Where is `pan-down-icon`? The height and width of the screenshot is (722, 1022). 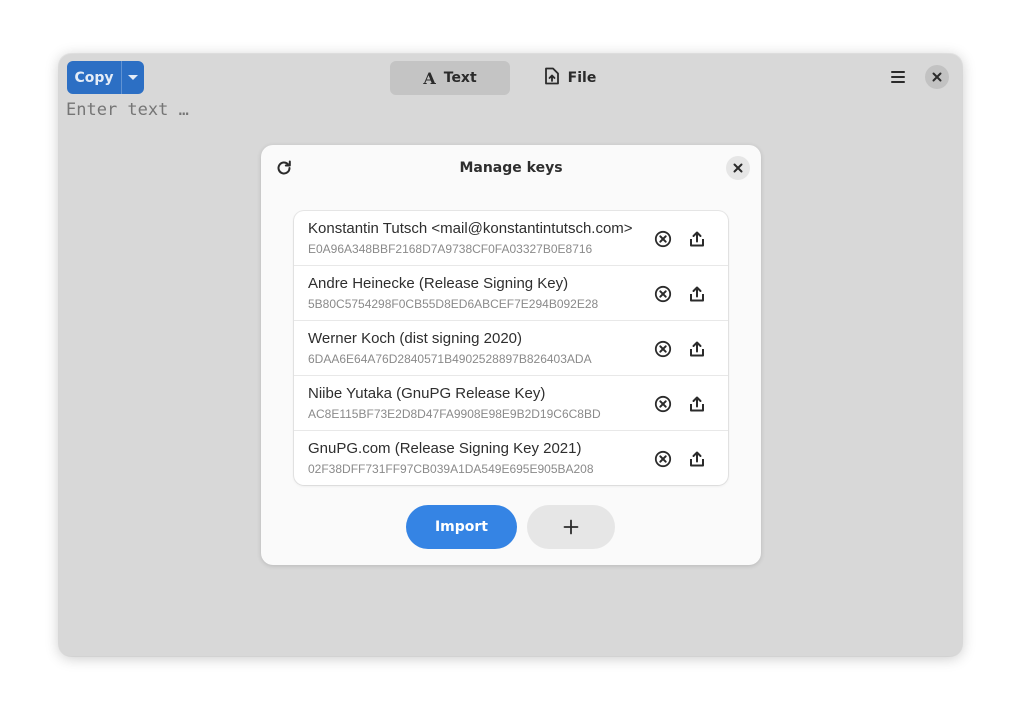 pan-down-icon is located at coordinates (133, 77).